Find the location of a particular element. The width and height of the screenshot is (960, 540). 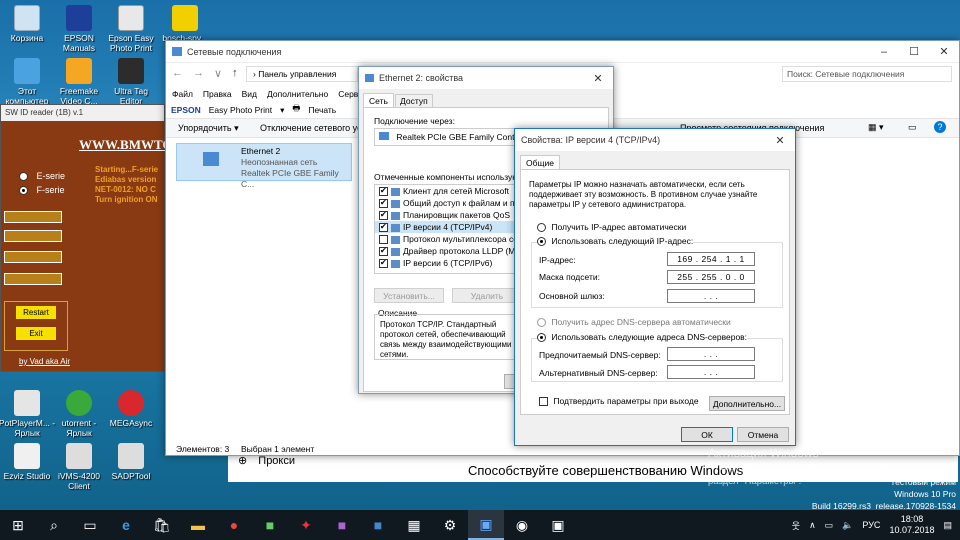

menu-edit: Правка is located at coordinates (217, 94).